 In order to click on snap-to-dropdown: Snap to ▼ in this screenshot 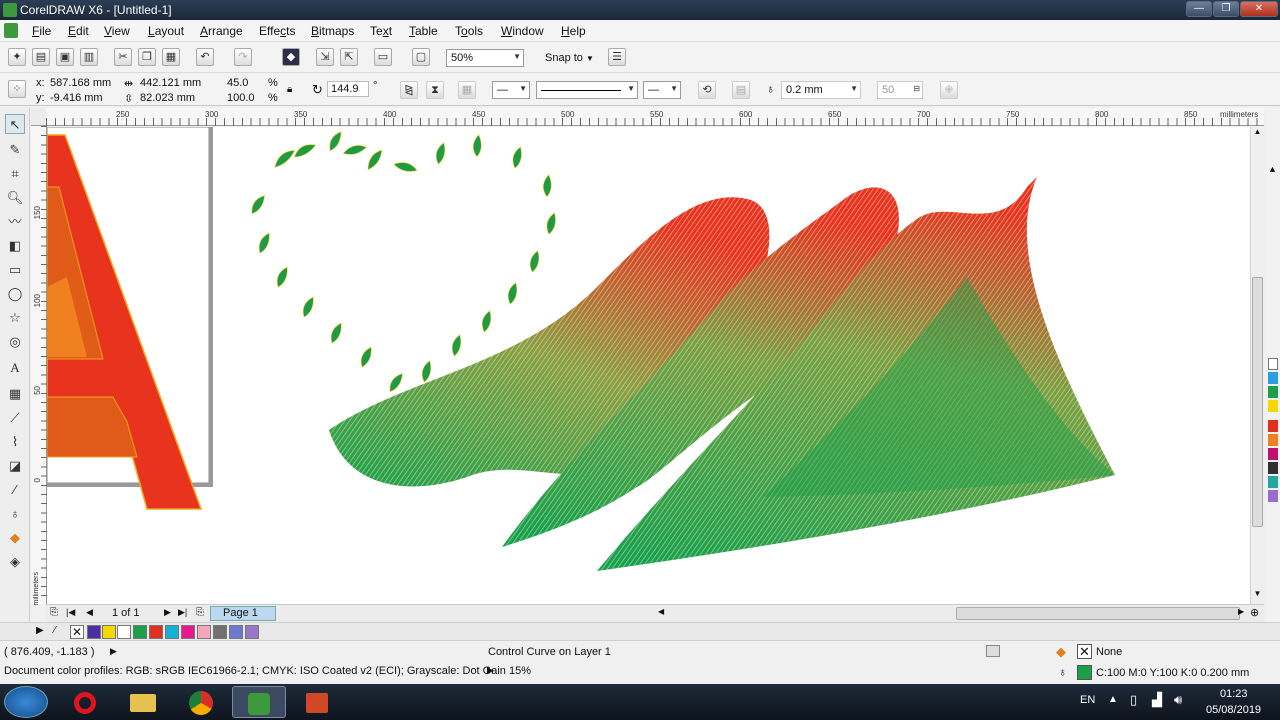, I will do `click(569, 58)`.